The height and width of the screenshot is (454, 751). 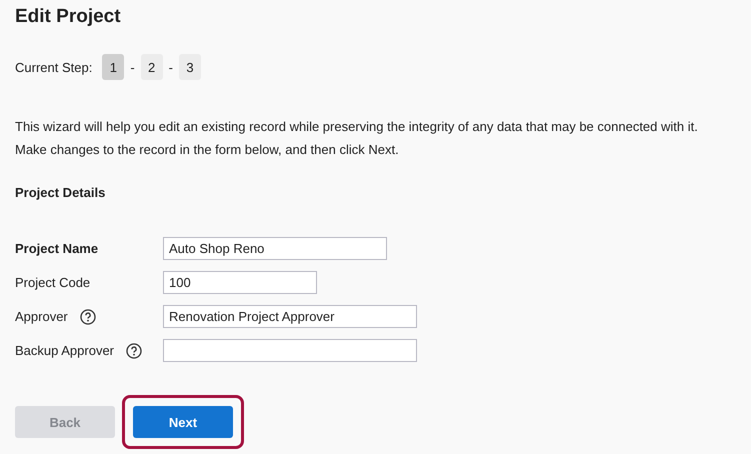 What do you see at coordinates (183, 422) in the screenshot?
I see `next-button: Next` at bounding box center [183, 422].